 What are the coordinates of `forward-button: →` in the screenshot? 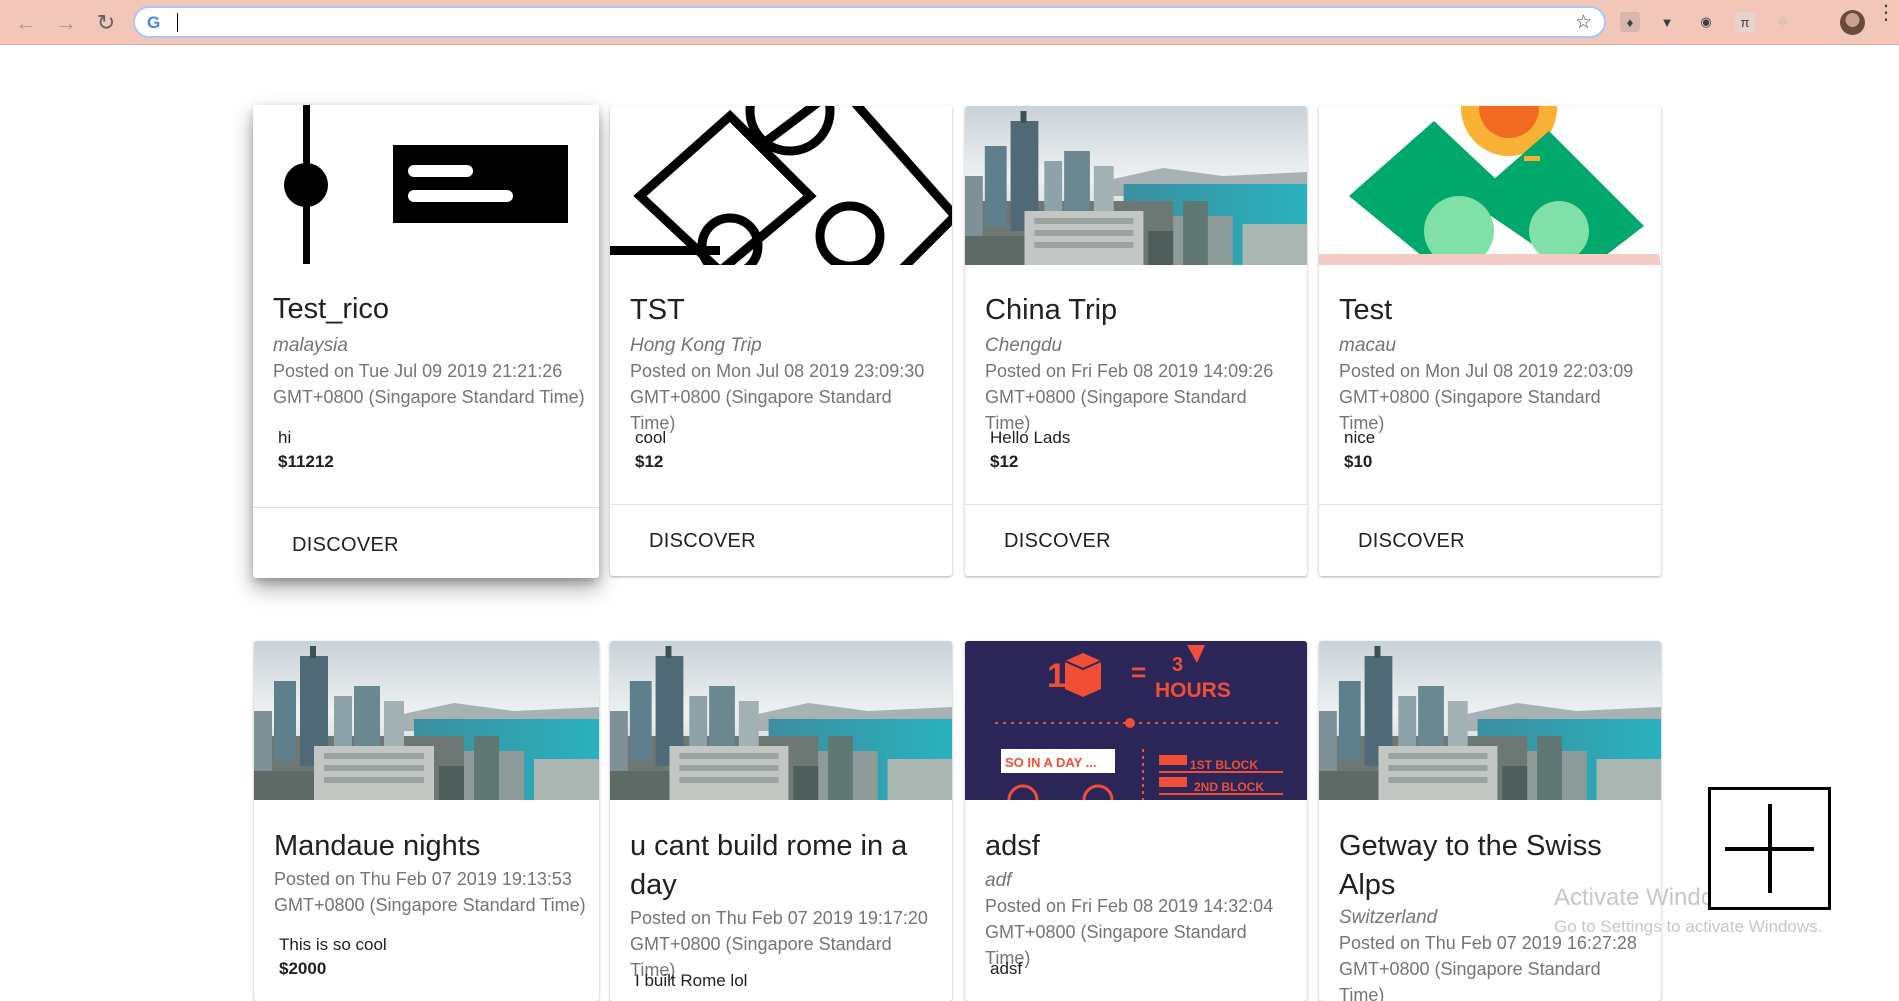 It's located at (66, 23).